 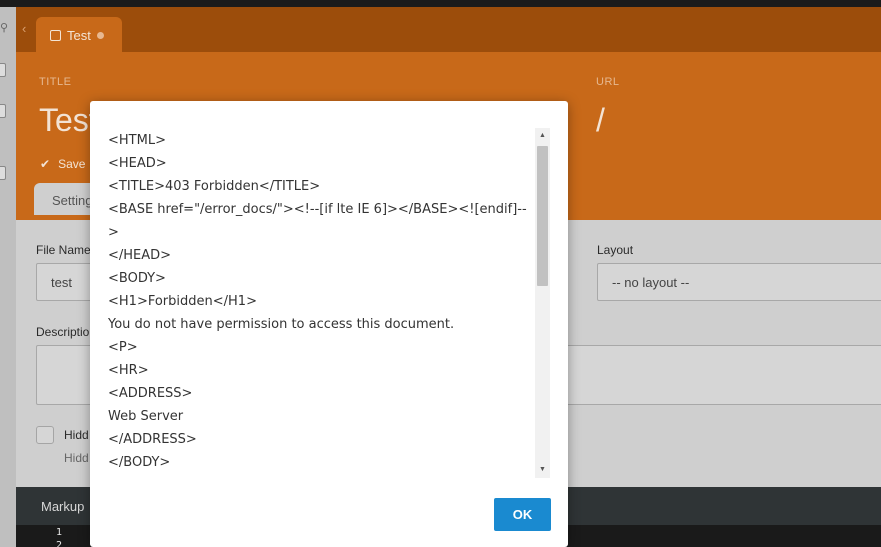 What do you see at coordinates (45, 435) in the screenshot?
I see `hidden-checkbox` at bounding box center [45, 435].